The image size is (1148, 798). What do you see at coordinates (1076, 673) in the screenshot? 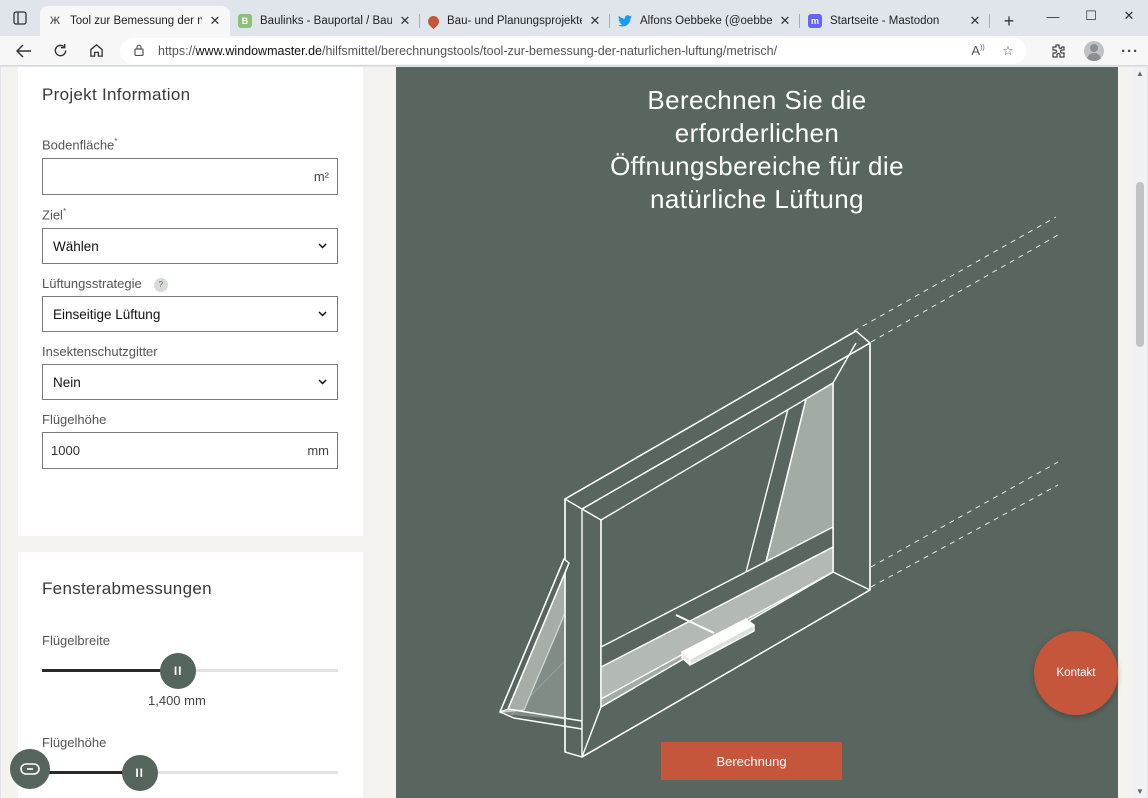
I see `kontakt-button: Kontakt` at bounding box center [1076, 673].